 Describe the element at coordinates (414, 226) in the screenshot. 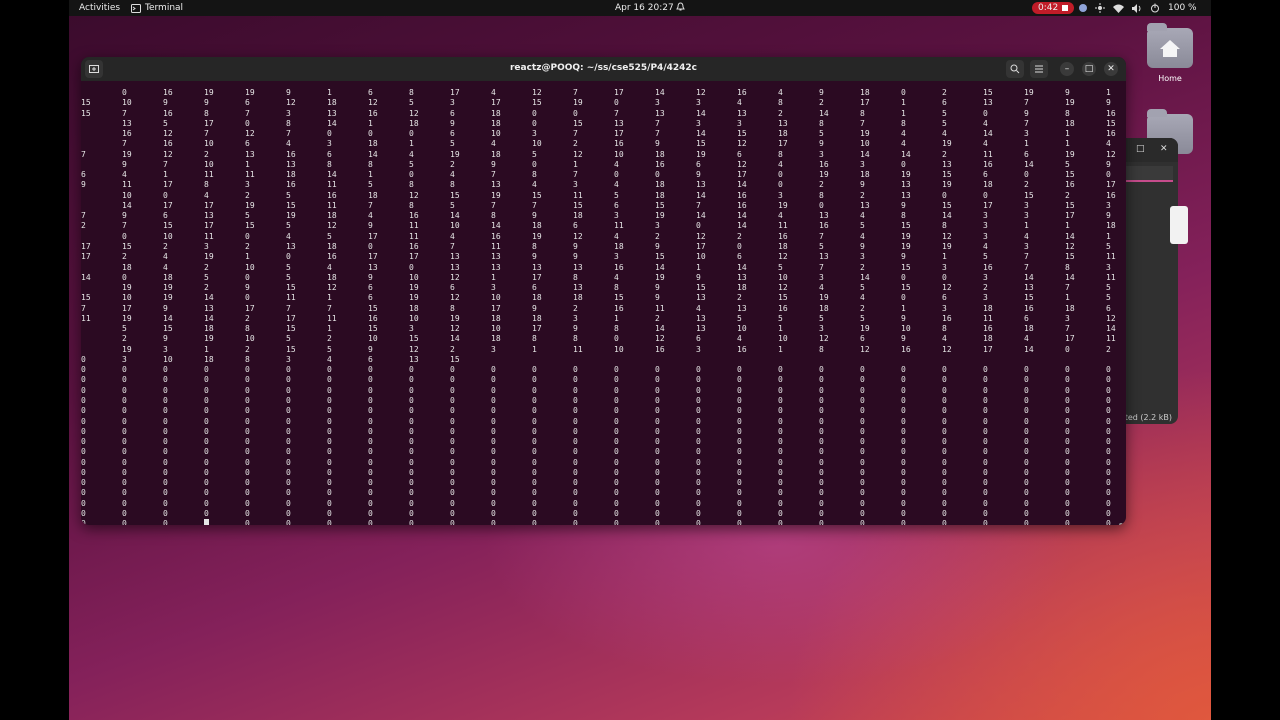

I see `terminal-cell: 11` at that location.